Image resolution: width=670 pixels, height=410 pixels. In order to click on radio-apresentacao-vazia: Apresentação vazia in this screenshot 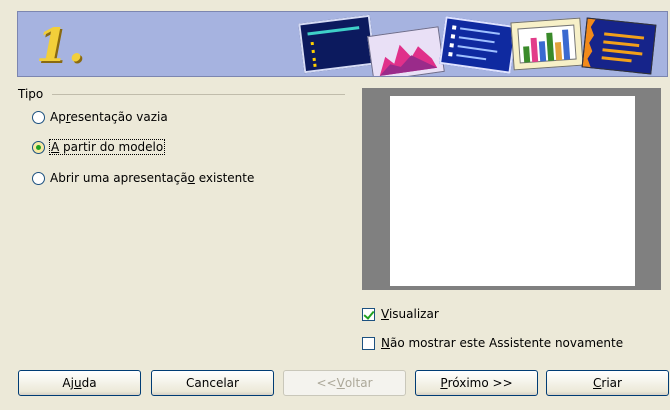, I will do `click(100, 117)`.